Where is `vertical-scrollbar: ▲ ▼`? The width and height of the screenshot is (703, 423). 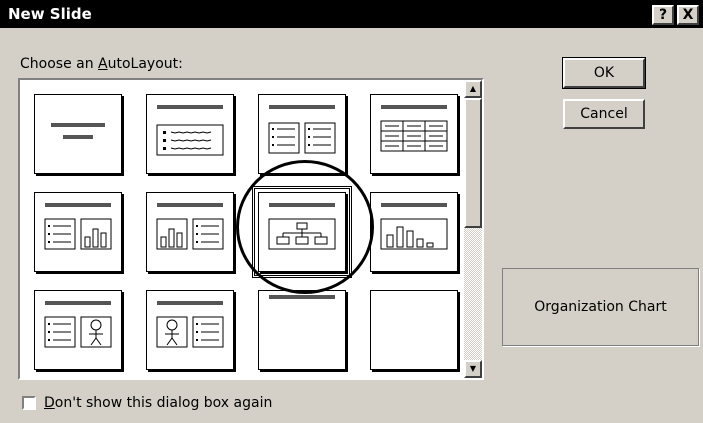 vertical-scrollbar: ▲ ▼ is located at coordinates (473, 229).